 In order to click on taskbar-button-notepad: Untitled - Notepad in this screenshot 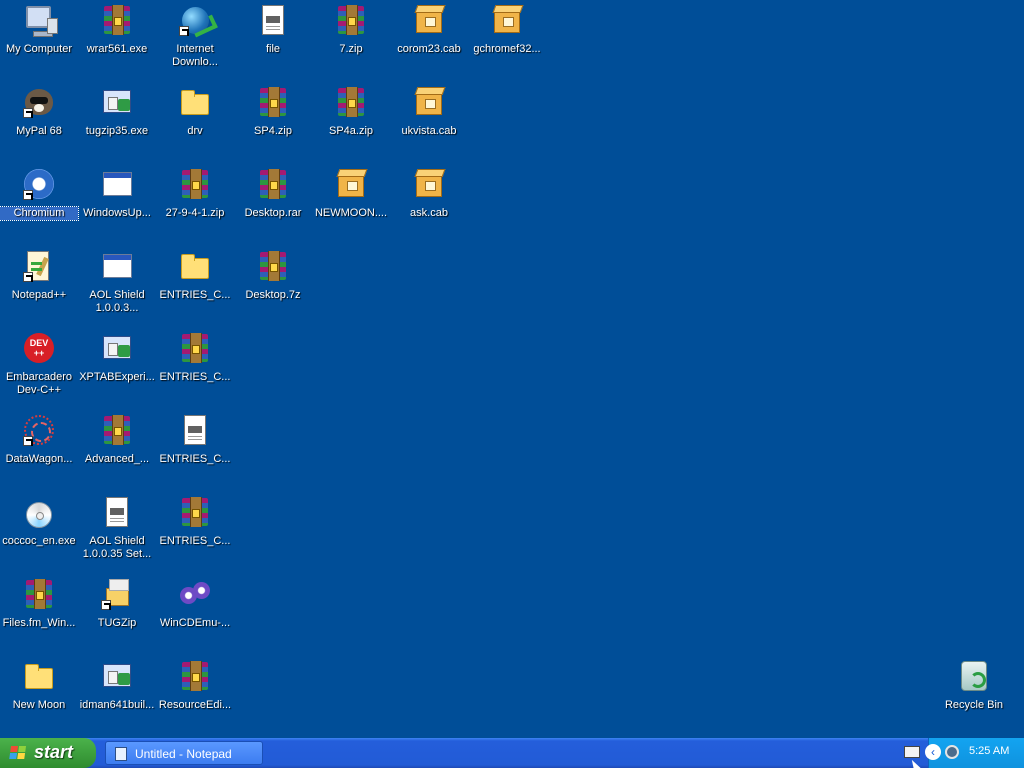, I will do `click(184, 753)`.